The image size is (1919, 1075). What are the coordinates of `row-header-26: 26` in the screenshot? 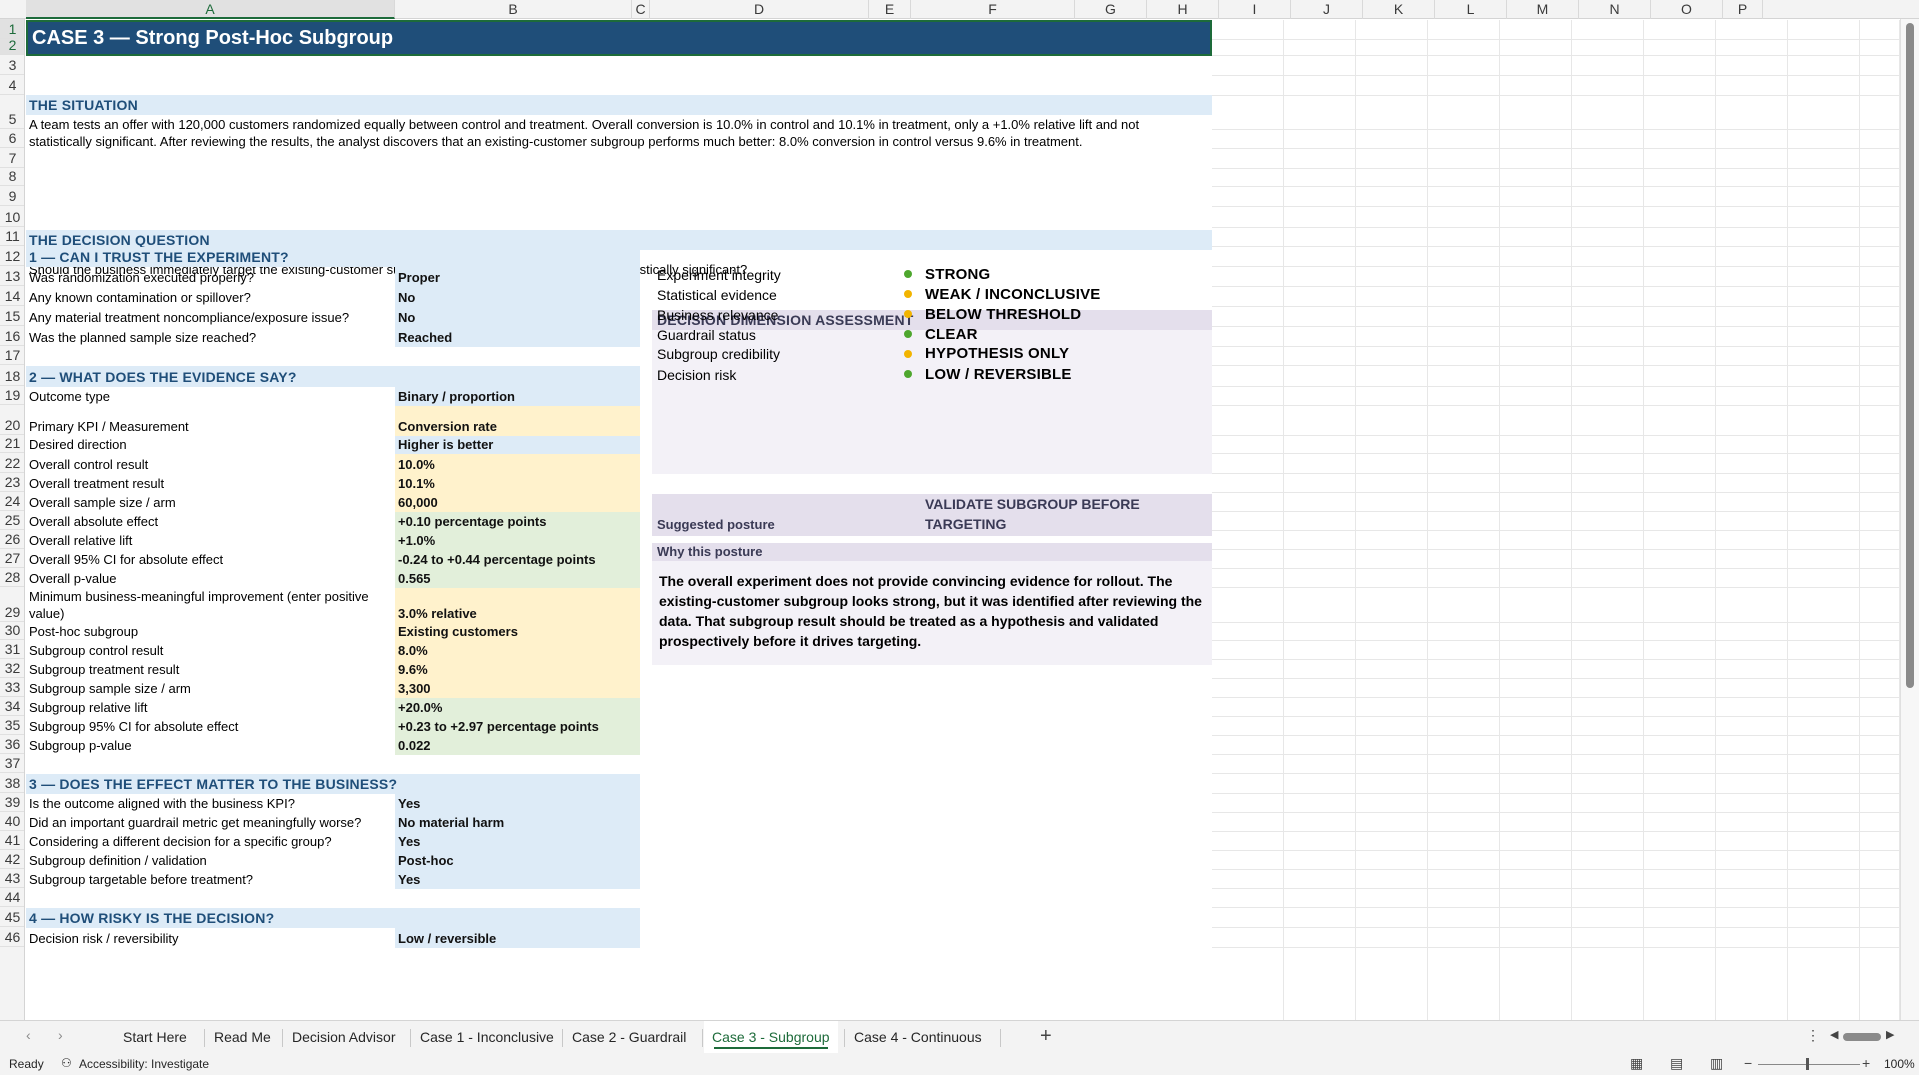 It's located at (12, 539).